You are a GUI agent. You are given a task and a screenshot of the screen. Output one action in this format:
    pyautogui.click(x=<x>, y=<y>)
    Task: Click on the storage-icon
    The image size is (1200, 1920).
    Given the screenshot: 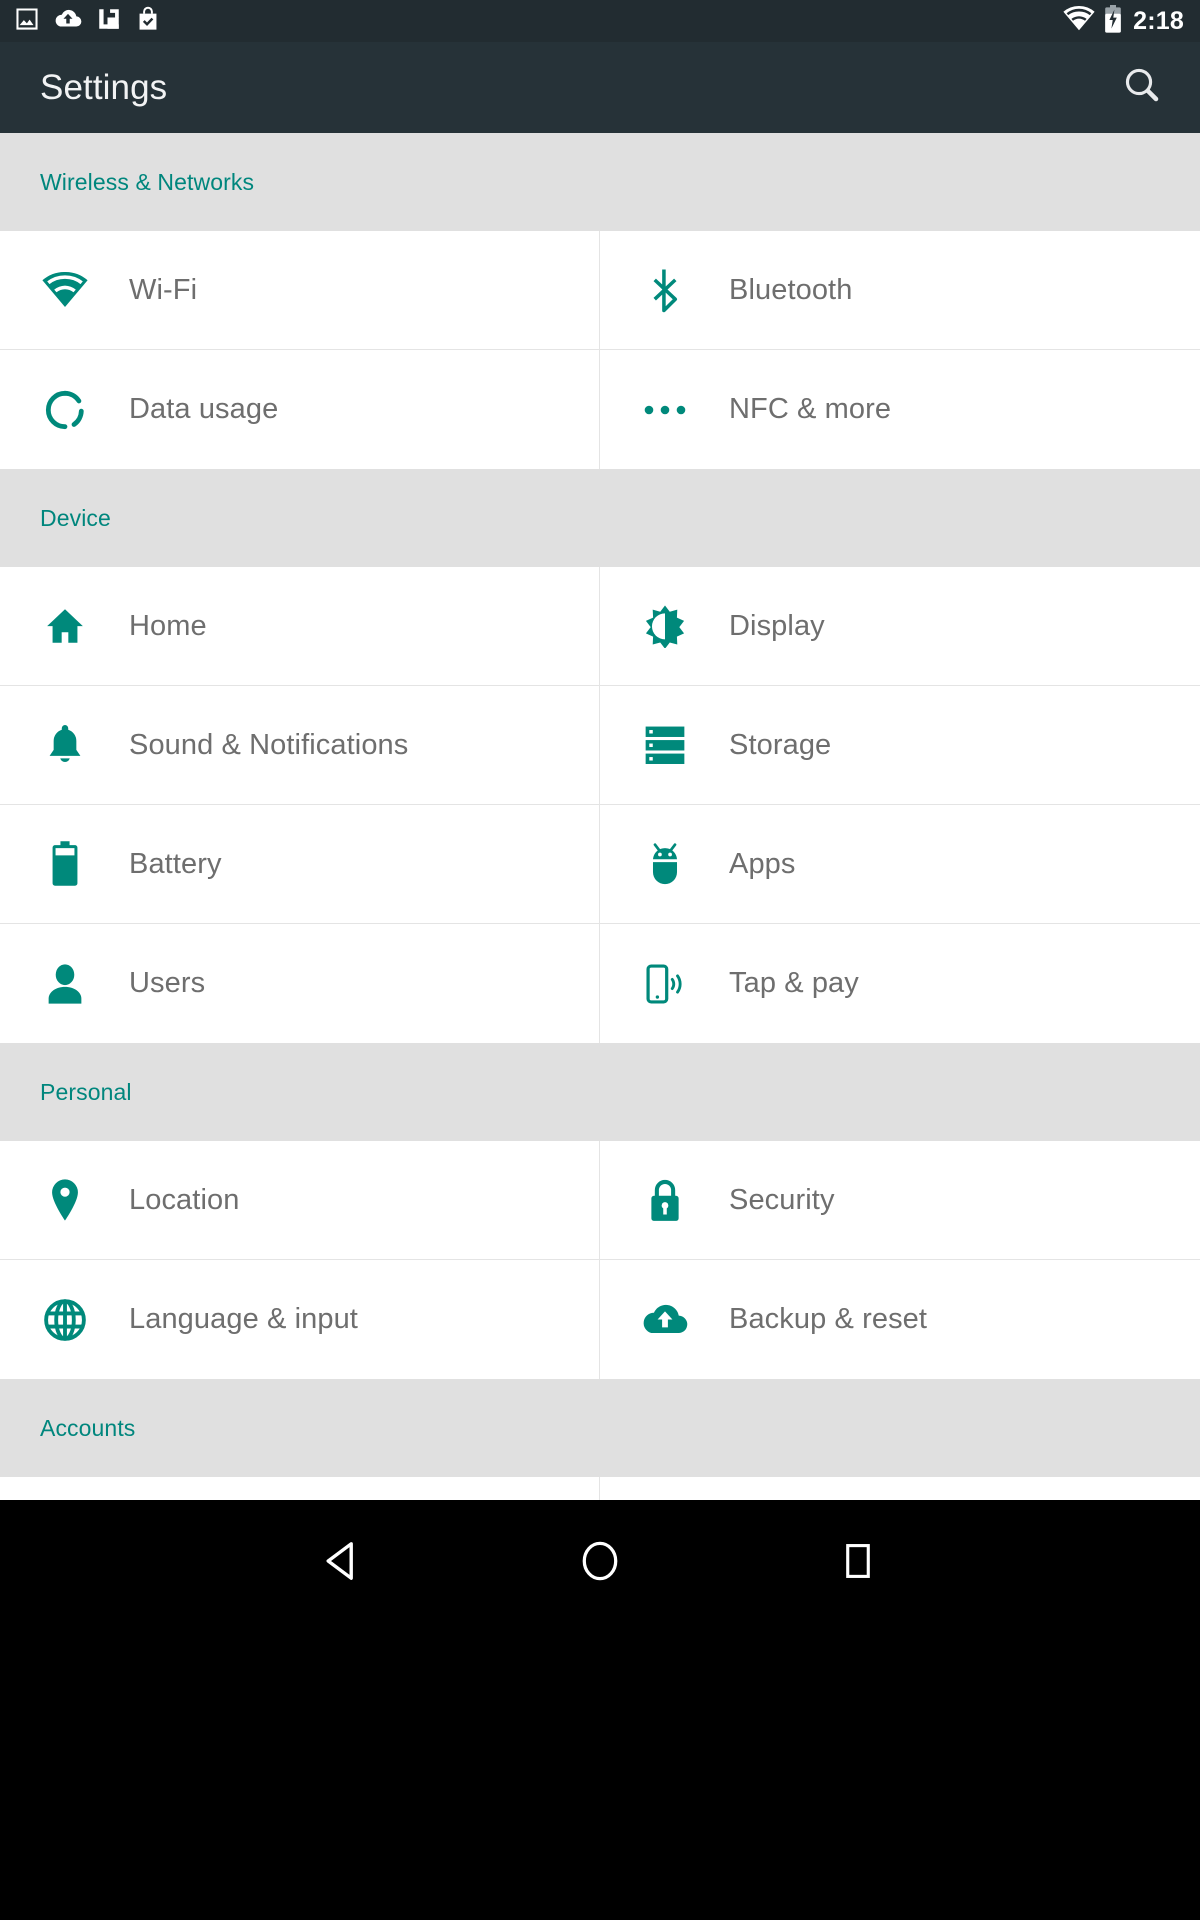 What is the action you would take?
    pyautogui.click(x=665, y=745)
    